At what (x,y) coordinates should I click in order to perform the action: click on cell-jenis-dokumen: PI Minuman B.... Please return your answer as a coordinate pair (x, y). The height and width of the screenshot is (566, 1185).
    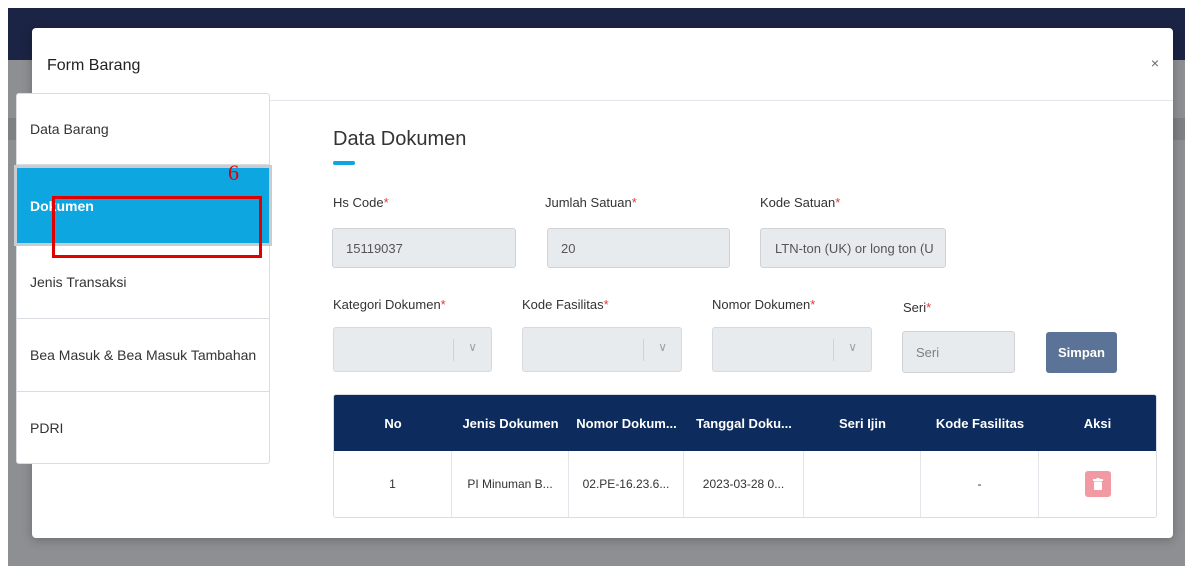
    Looking at the image, I should click on (510, 484).